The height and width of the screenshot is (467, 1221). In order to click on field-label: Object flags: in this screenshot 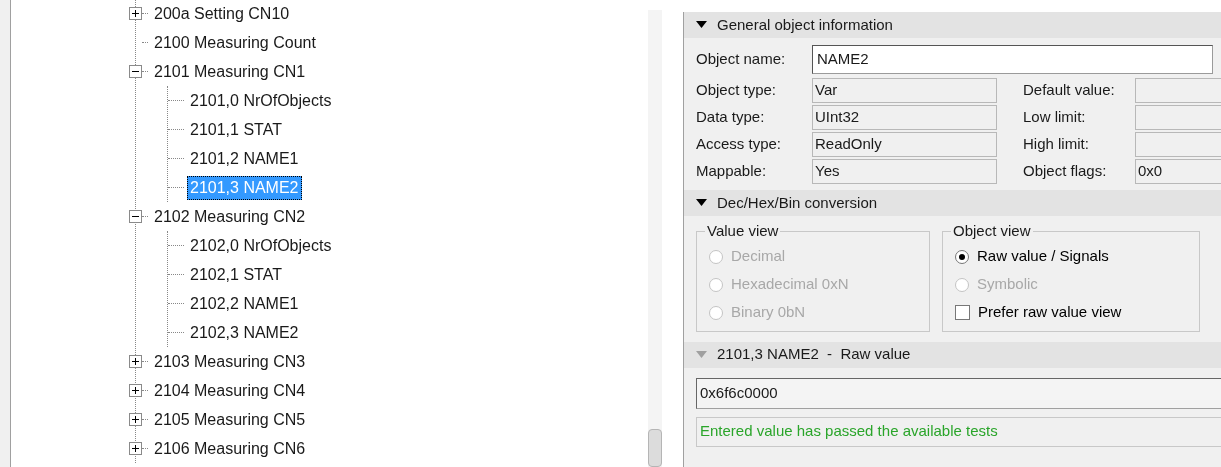, I will do `click(1065, 171)`.